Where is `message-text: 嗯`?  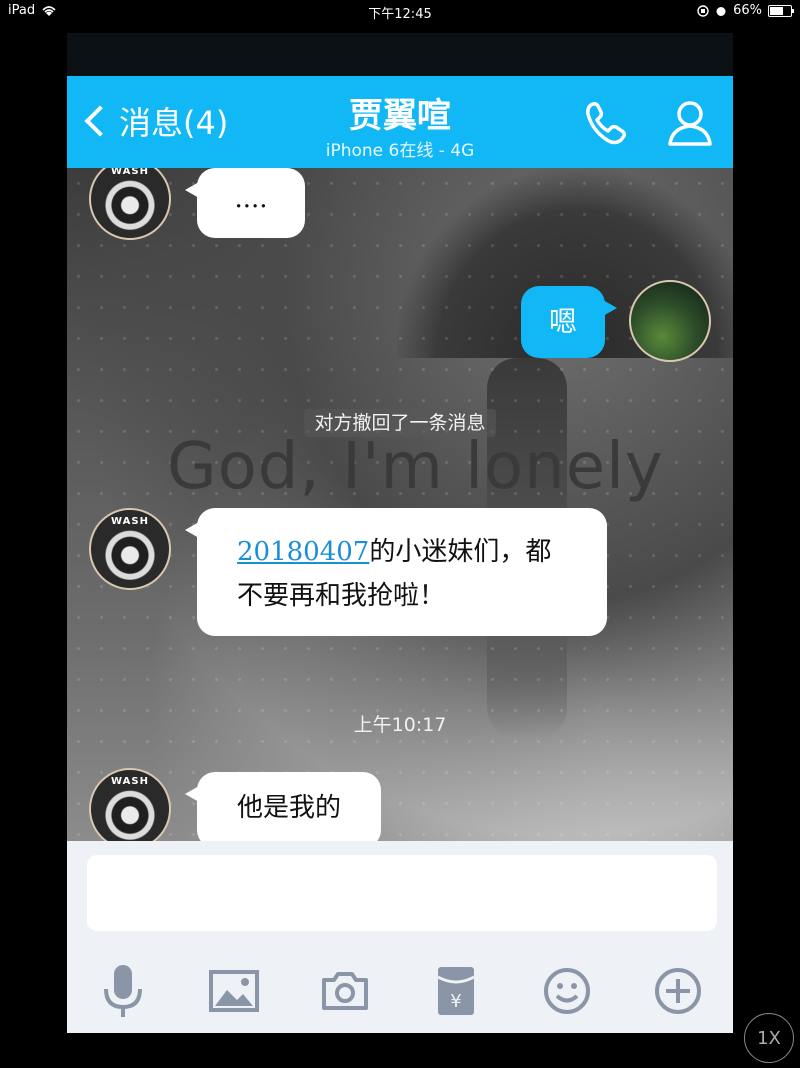 message-text: 嗯 is located at coordinates (562, 321).